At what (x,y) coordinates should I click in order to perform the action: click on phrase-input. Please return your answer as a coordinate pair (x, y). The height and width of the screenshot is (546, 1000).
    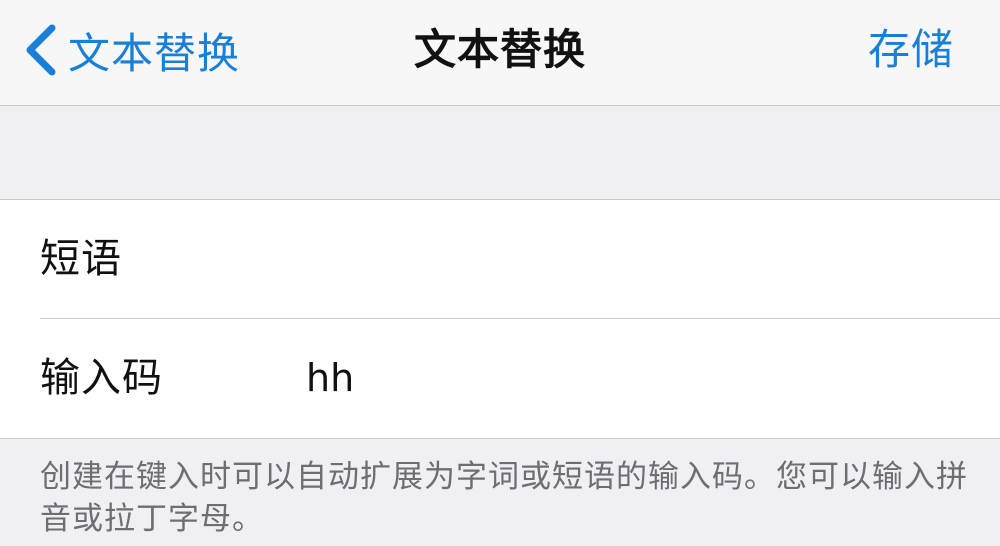
    Looking at the image, I should click on (626, 259).